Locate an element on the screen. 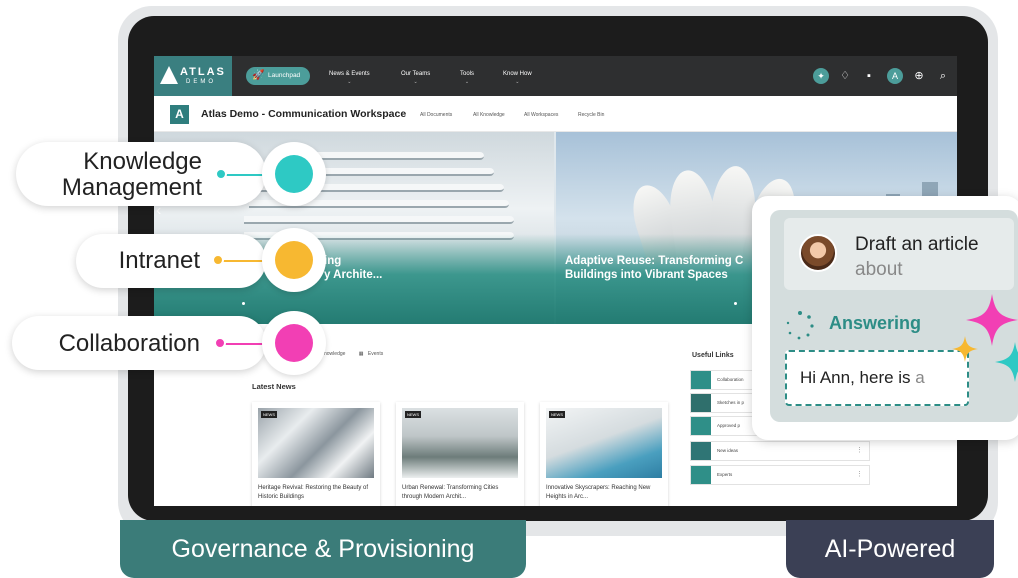 The width and height of the screenshot is (1018, 578). answering-status: Answering is located at coordinates (875, 323).